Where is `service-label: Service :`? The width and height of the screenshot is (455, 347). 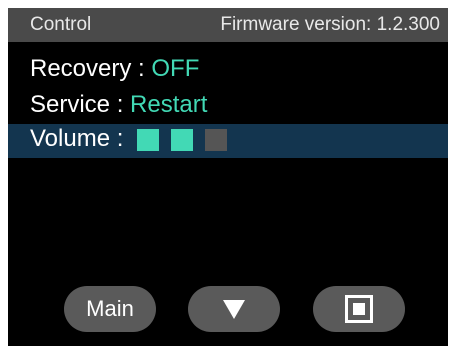
service-label: Service : is located at coordinates (80, 104).